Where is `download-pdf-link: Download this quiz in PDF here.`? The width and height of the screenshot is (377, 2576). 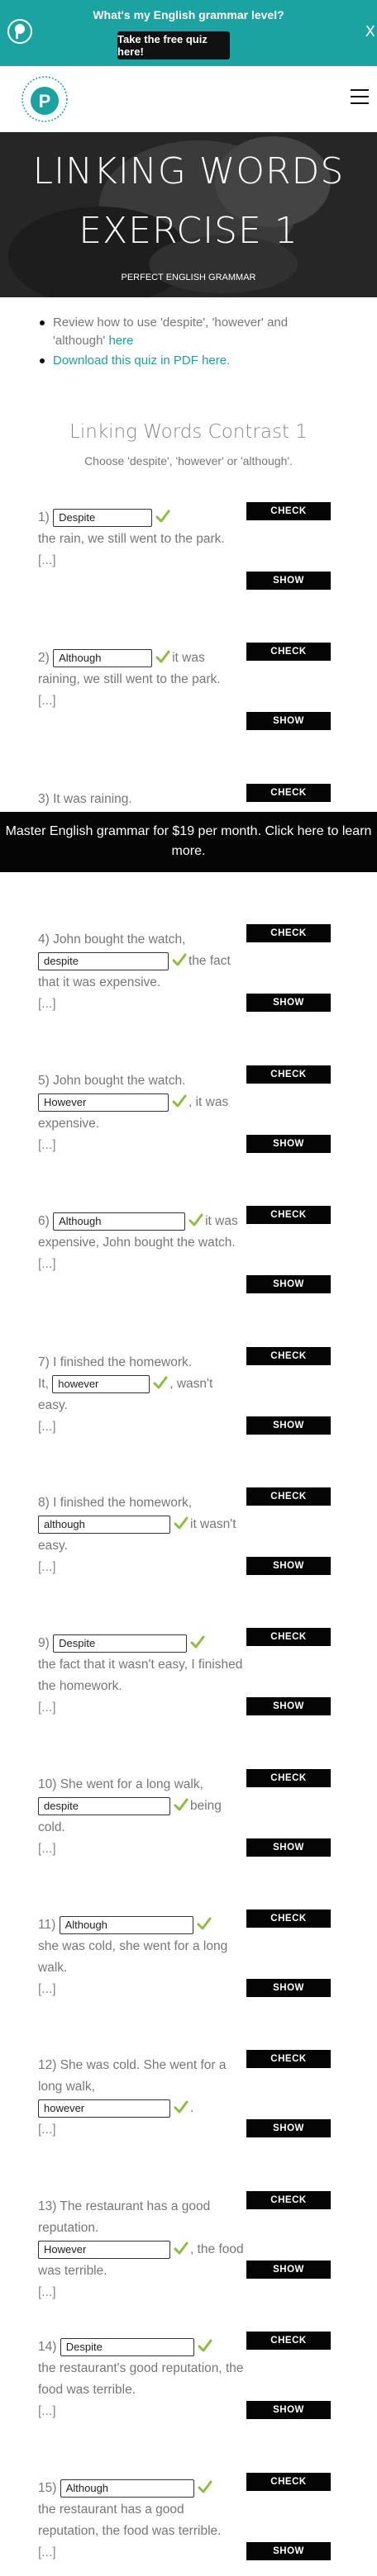 download-pdf-link: Download this quiz in PDF here. is located at coordinates (141, 360).